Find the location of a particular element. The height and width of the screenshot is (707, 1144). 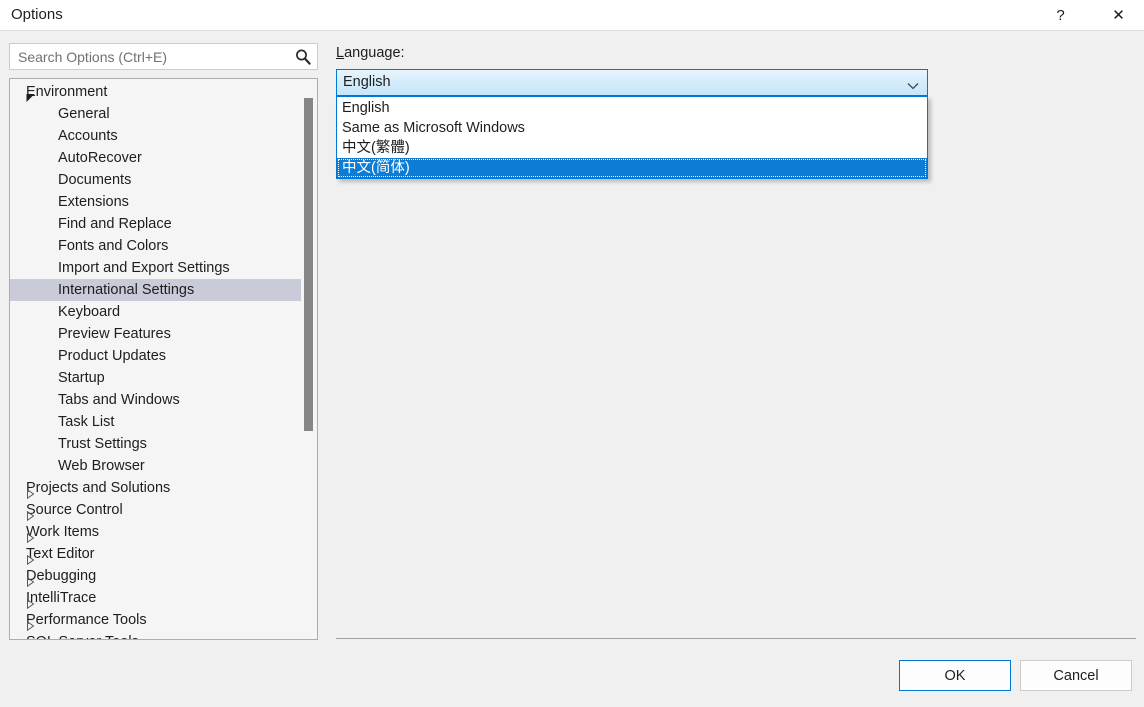

tree-item-international-settings: International Settings is located at coordinates (156, 290).